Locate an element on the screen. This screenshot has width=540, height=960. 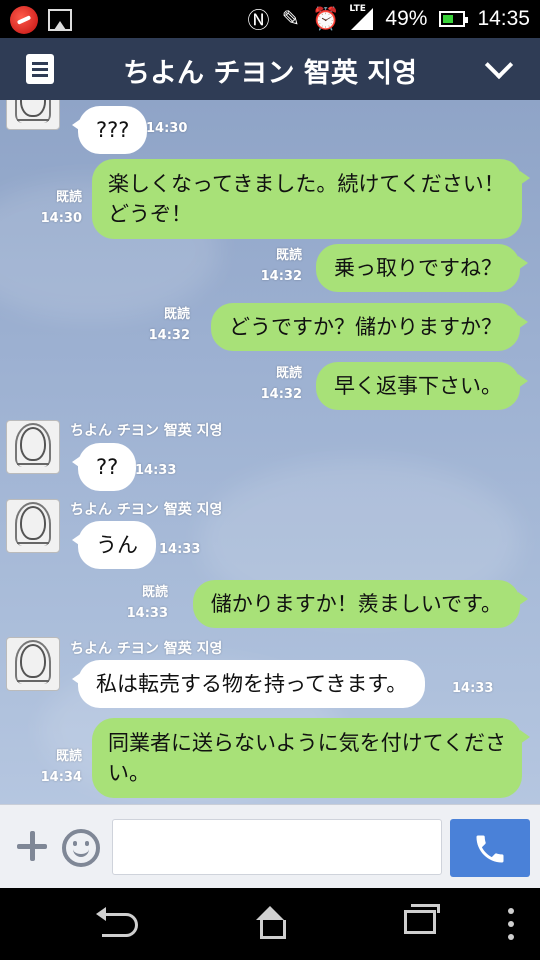
nfc-icon: Ⓝ is located at coordinates (258, 21).